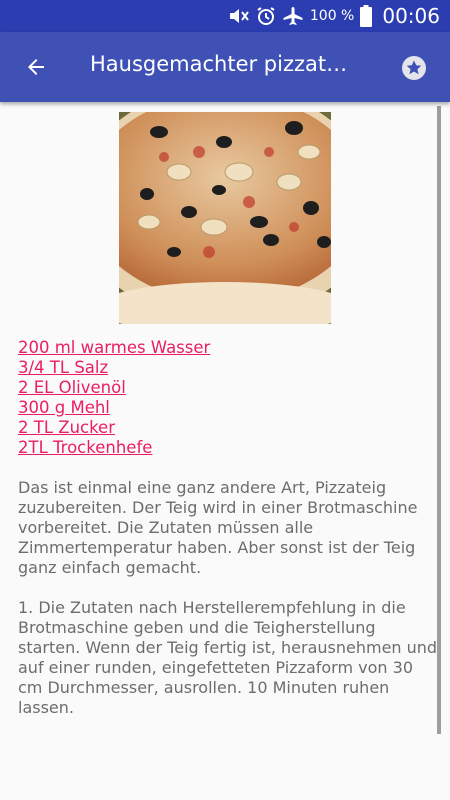  I want to click on ingredient-link: 3/4 TL Salz, so click(223, 368).